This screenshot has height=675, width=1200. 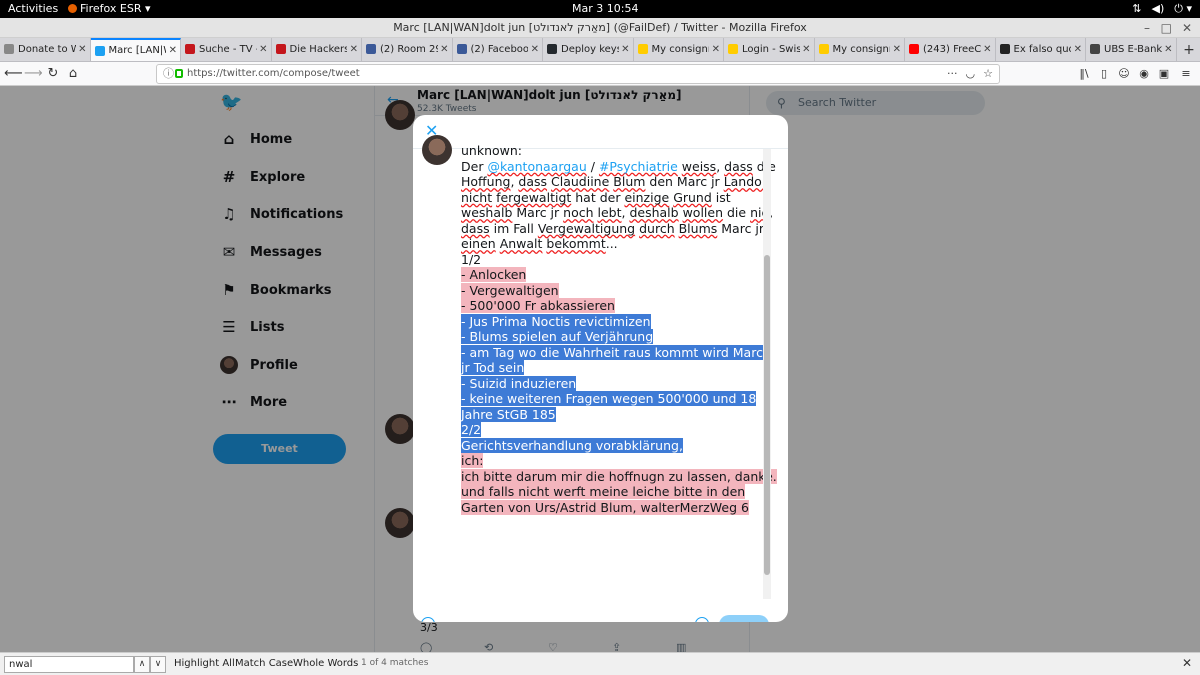 I want to click on clock: Mar 3 10:54, so click(x=605, y=8).